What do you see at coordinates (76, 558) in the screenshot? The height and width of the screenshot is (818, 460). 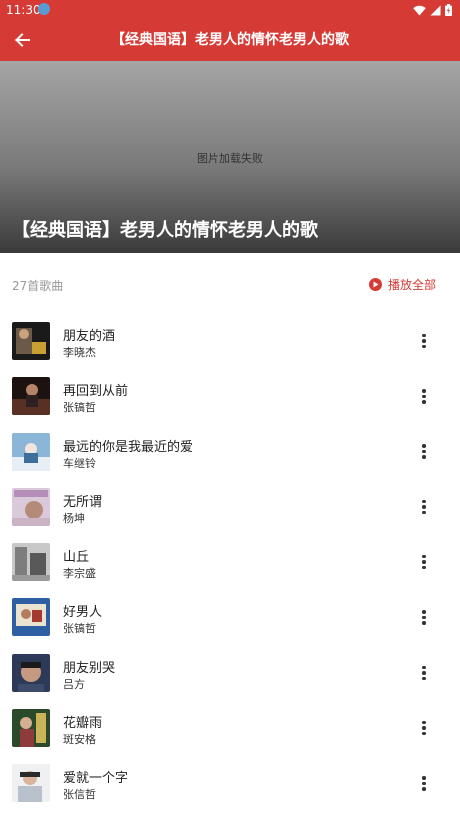 I see `song-title: 山丘` at bounding box center [76, 558].